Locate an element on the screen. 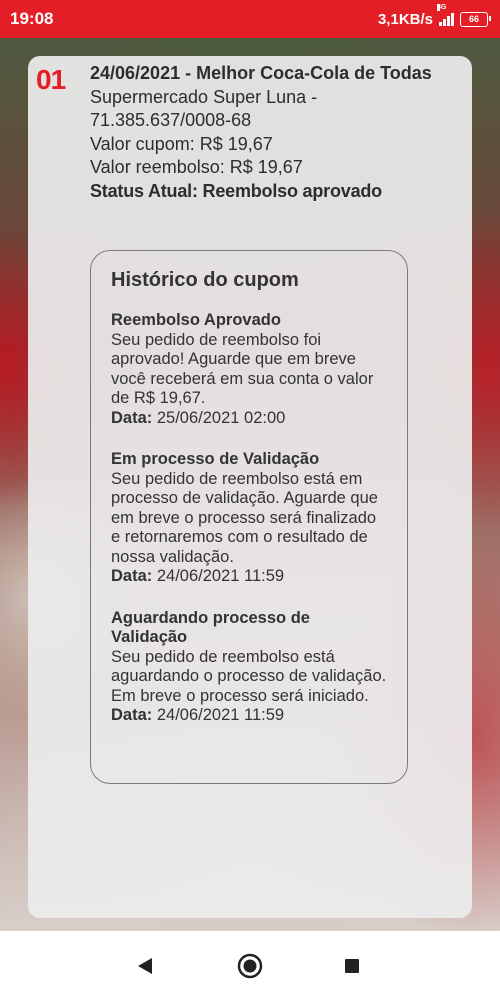 The image size is (500, 1000). home-circle-icon is located at coordinates (250, 966).